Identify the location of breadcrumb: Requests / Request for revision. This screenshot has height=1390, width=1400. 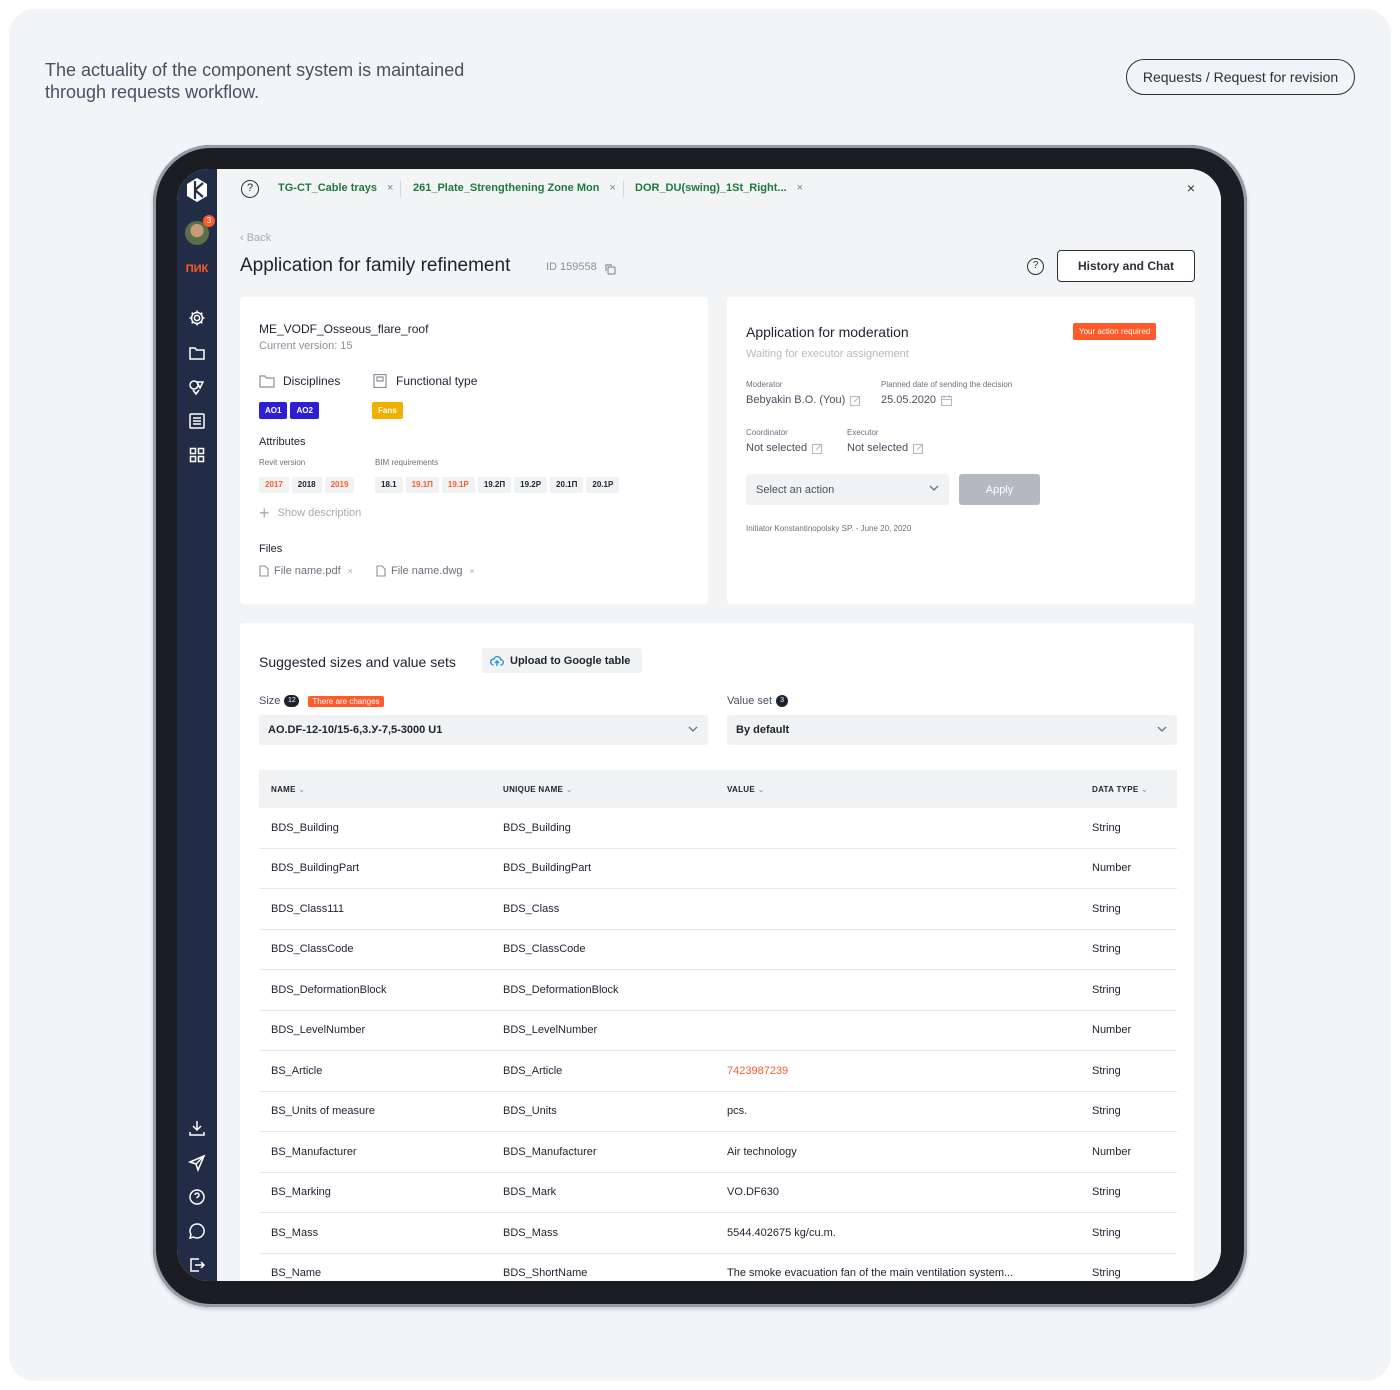
(1240, 77).